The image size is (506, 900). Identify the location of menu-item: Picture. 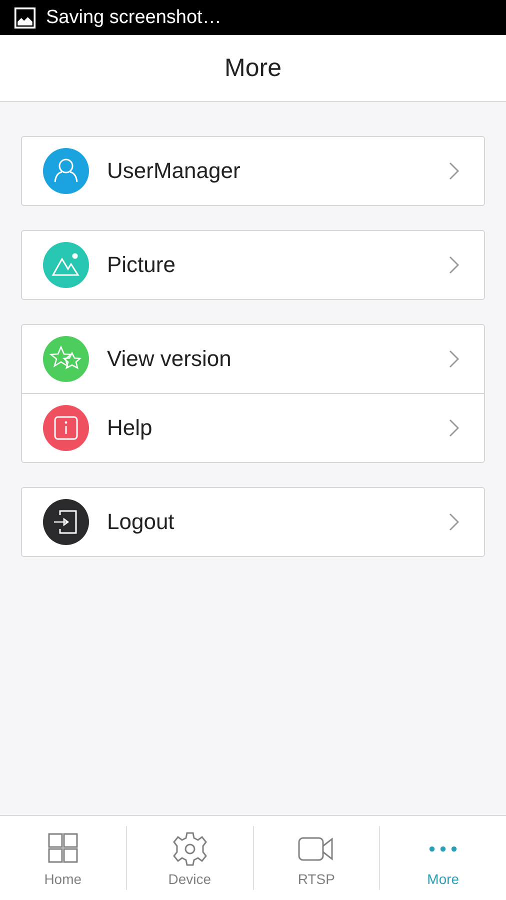
(253, 265).